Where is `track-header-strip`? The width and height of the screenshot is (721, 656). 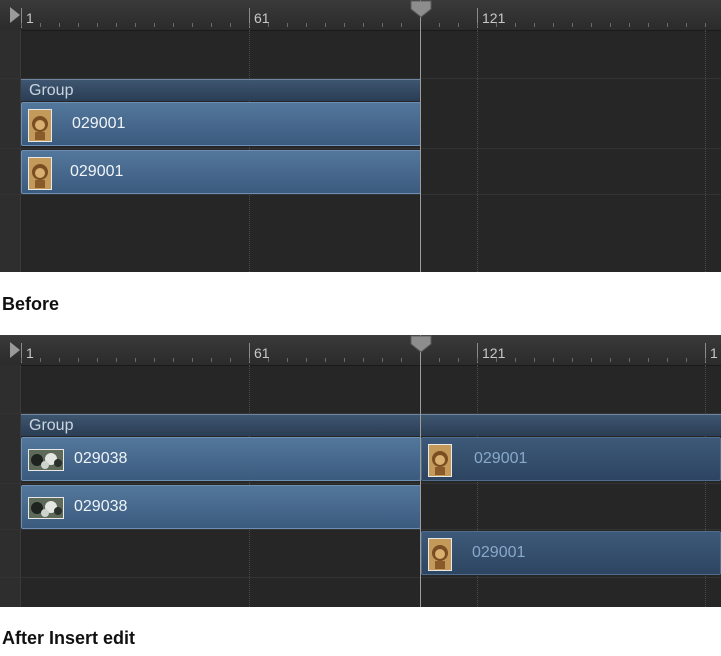 track-header-strip is located at coordinates (10, 151).